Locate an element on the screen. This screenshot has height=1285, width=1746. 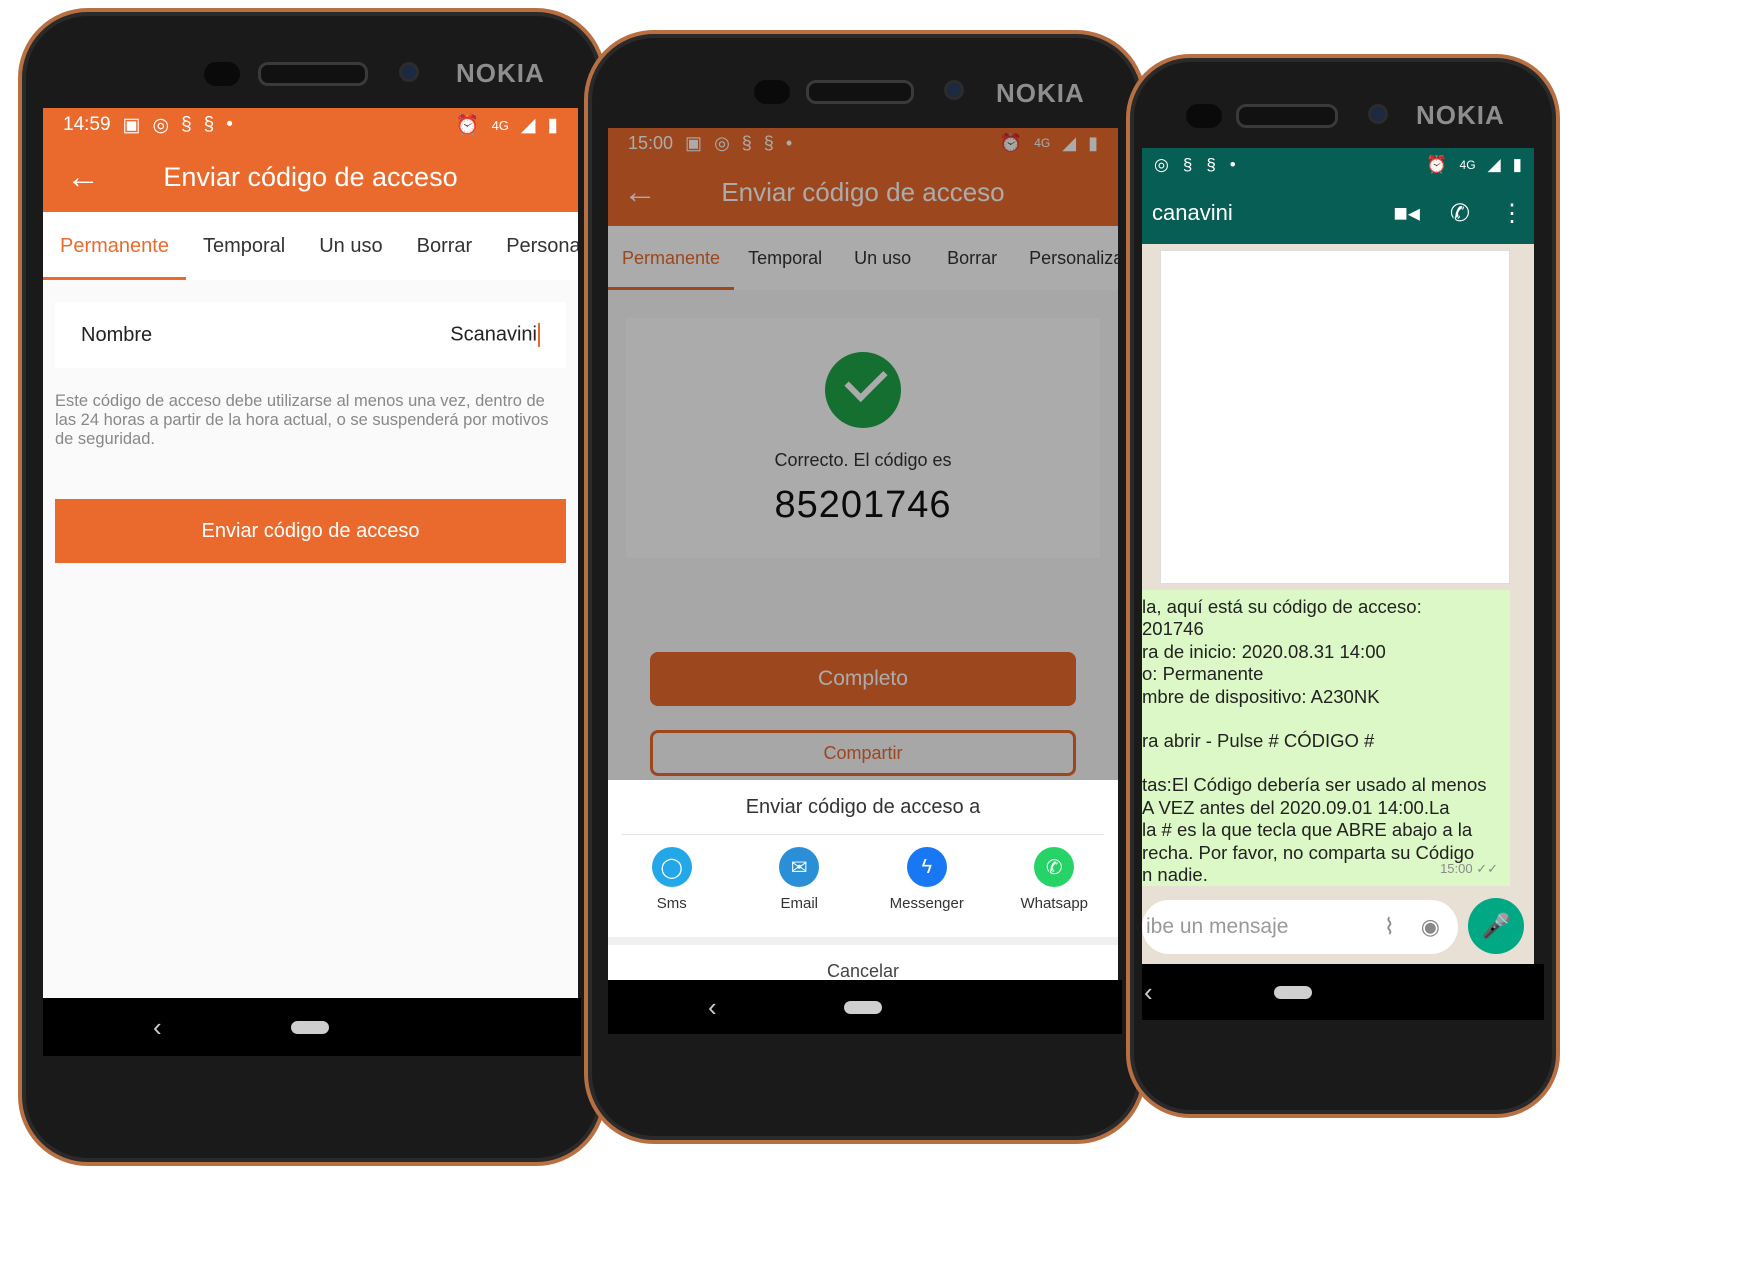
message-line is located at coordinates (1326, 763).